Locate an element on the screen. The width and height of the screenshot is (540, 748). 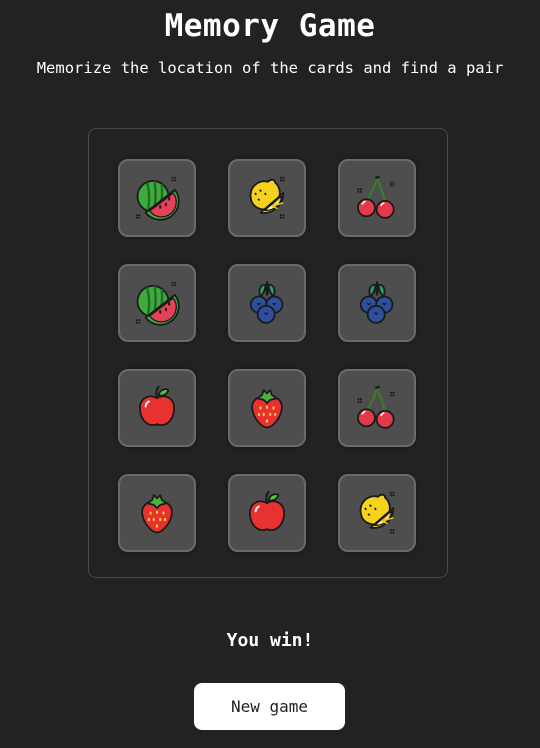
win-status: You win! is located at coordinates (270, 640).